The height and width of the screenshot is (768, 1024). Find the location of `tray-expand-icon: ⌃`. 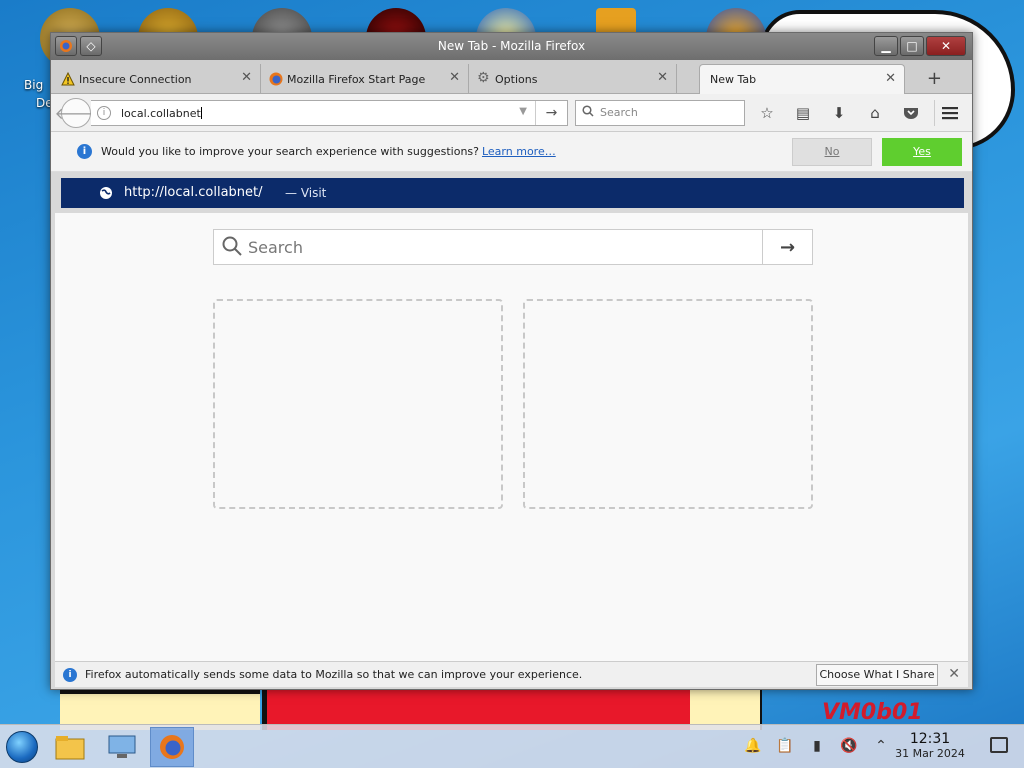

tray-expand-icon: ⌃ is located at coordinates (881, 746).